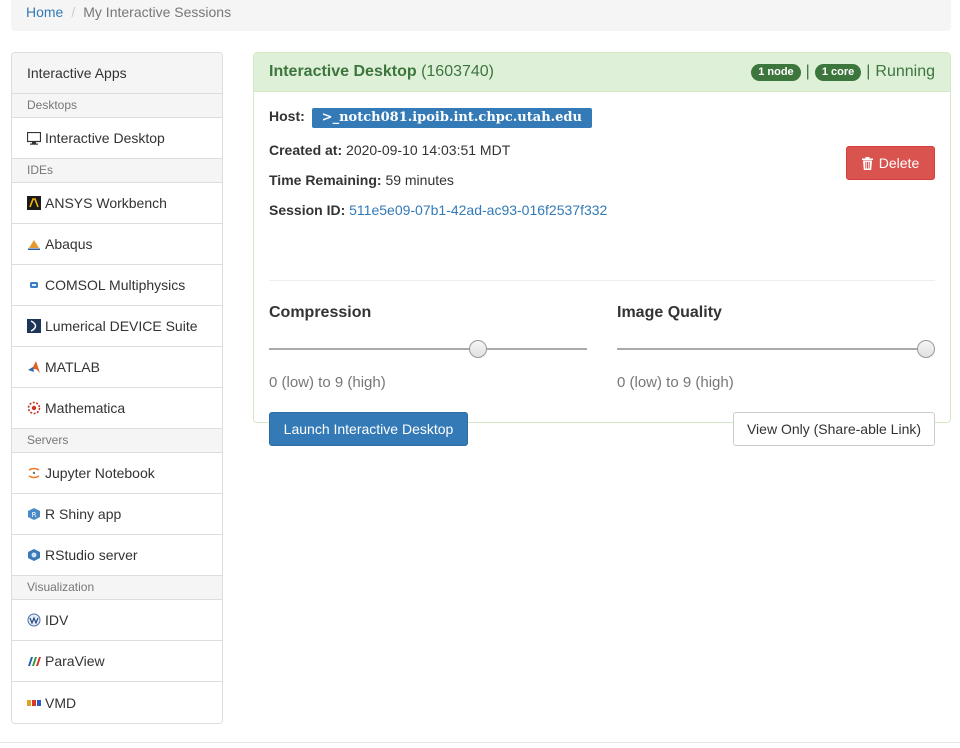 The width and height of the screenshot is (960, 748). What do you see at coordinates (905, 71) in the screenshot?
I see `status-badge: Running` at bounding box center [905, 71].